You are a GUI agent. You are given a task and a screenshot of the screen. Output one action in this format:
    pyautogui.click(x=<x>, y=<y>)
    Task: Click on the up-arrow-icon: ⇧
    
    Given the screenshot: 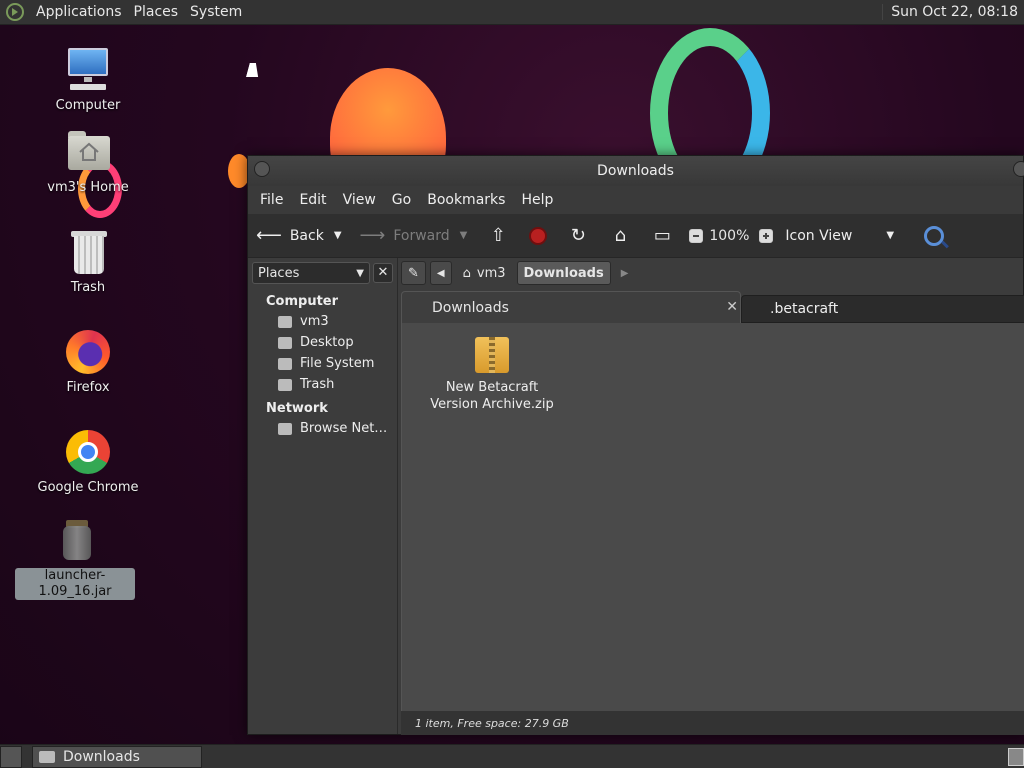 What is the action you would take?
    pyautogui.click(x=498, y=236)
    